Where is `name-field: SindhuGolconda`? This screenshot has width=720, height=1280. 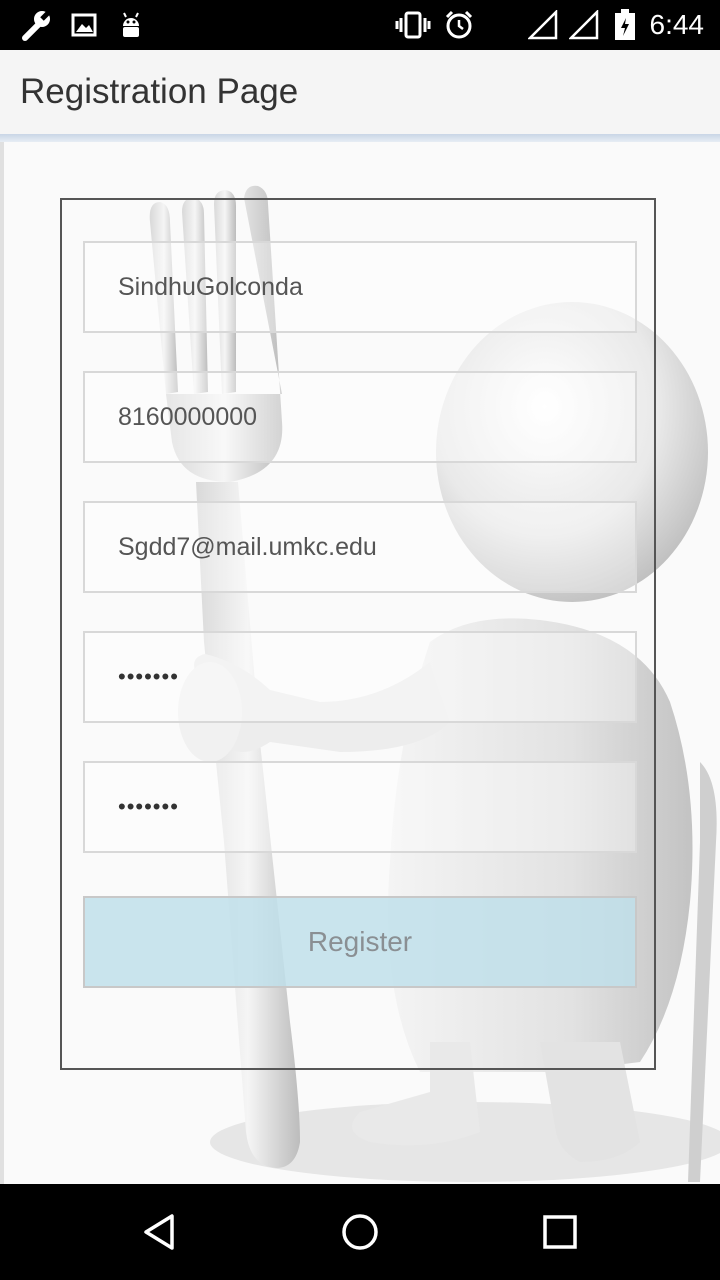 name-field: SindhuGolconda is located at coordinates (360, 287).